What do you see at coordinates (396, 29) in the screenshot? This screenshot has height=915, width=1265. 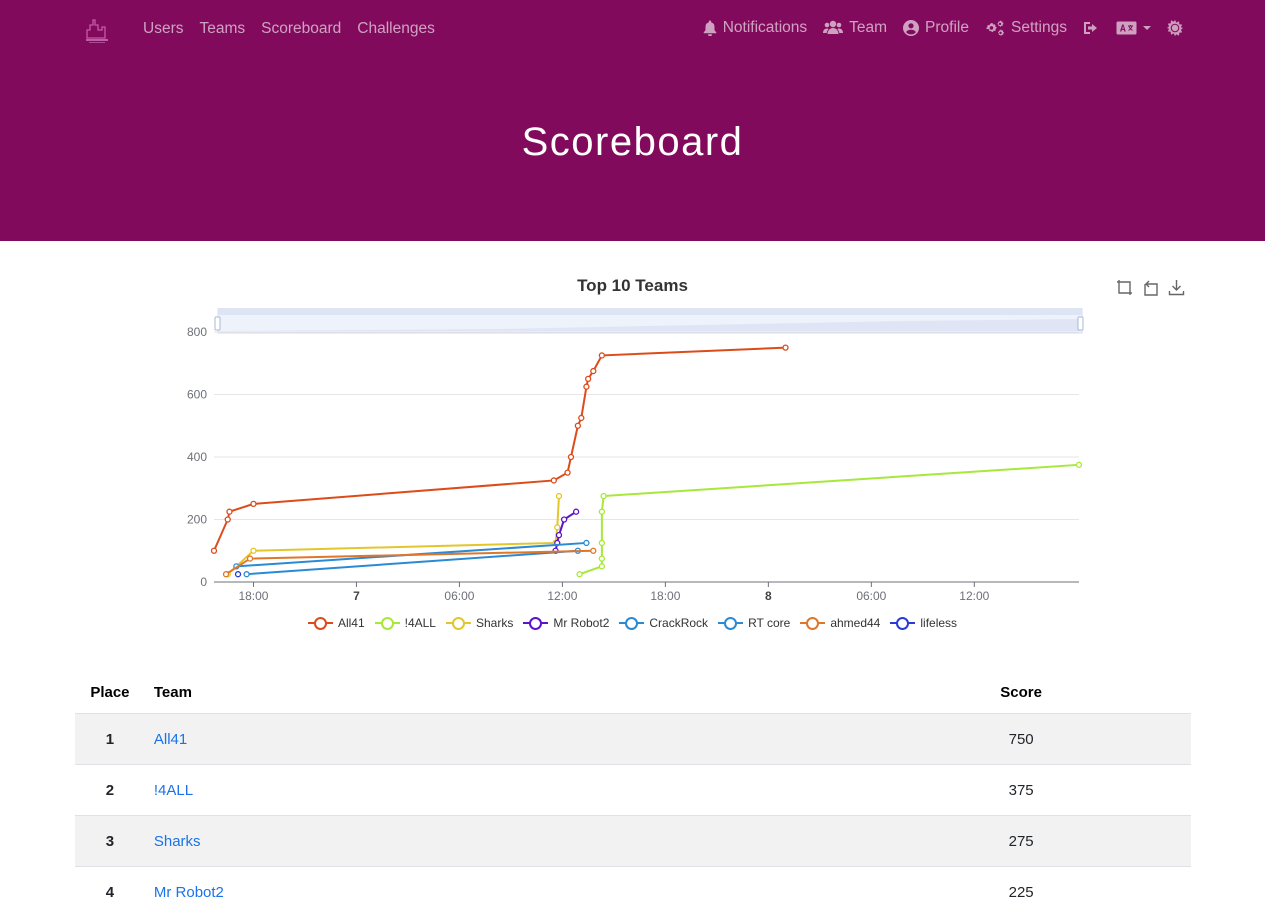 I see `nav-link-challenges: Challenges` at bounding box center [396, 29].